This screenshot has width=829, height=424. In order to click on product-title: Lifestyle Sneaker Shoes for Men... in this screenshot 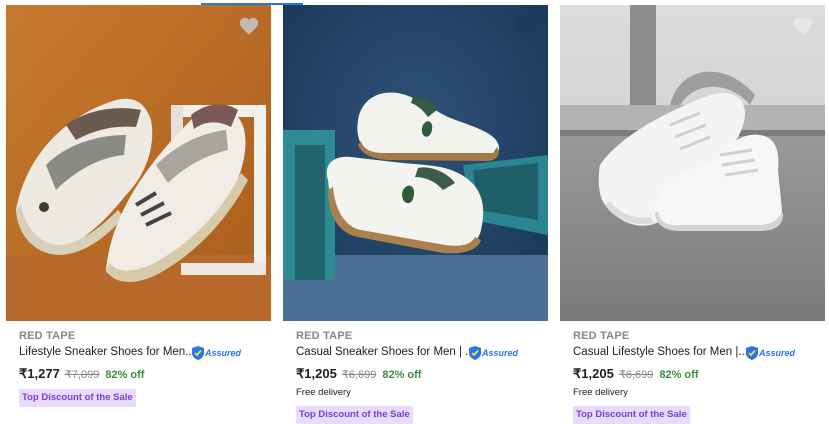, I will do `click(107, 352)`.